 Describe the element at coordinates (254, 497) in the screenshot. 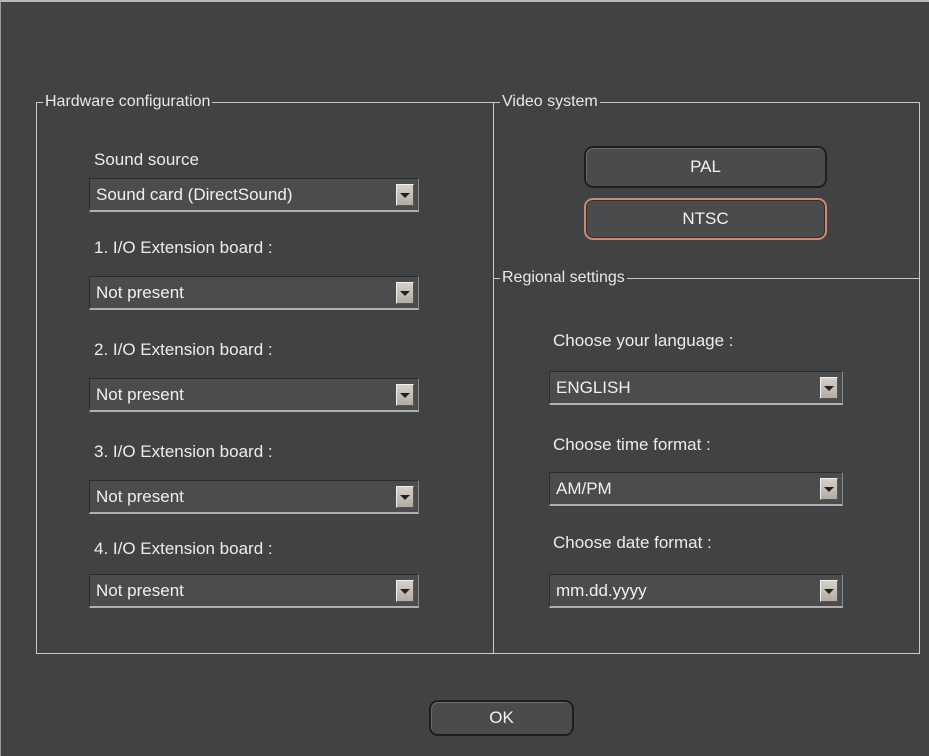

I see `io-board-3-select: Not present` at that location.